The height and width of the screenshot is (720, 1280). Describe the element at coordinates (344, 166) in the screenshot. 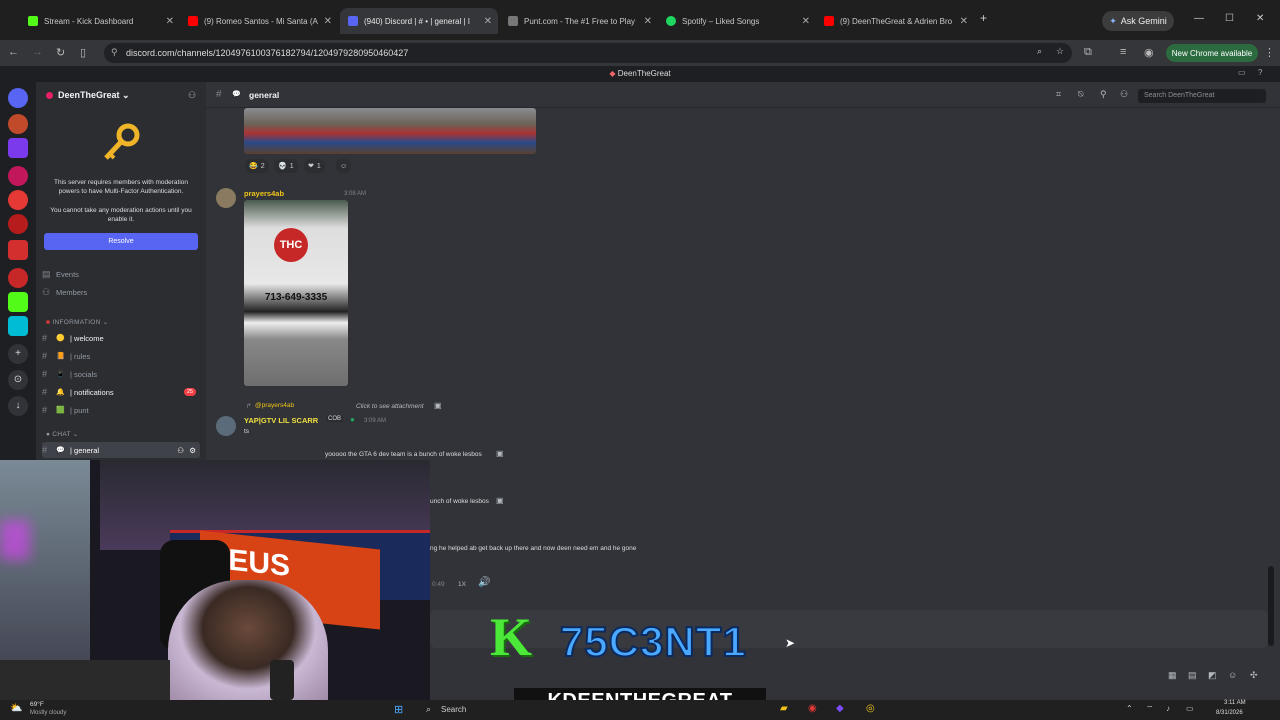

I see `add-reaction-button: ☺` at that location.